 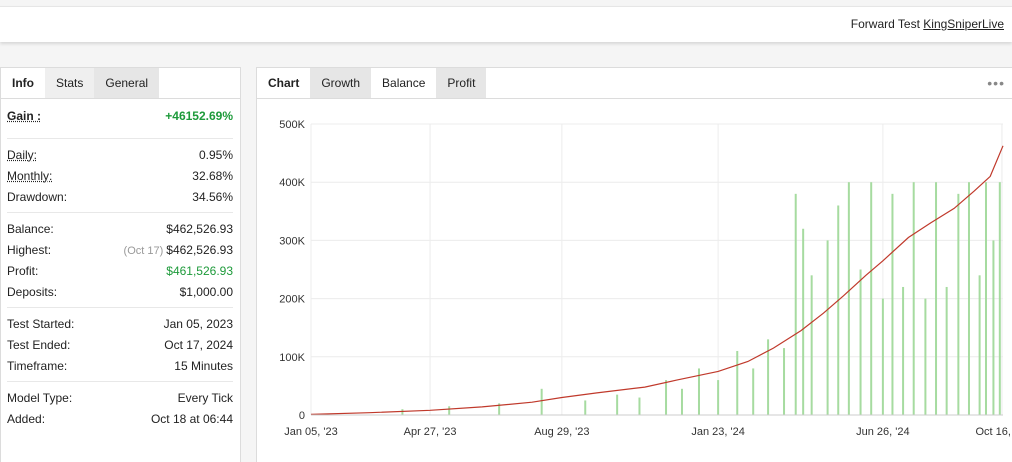 What do you see at coordinates (22, 155) in the screenshot?
I see `stat-label: Daily:` at bounding box center [22, 155].